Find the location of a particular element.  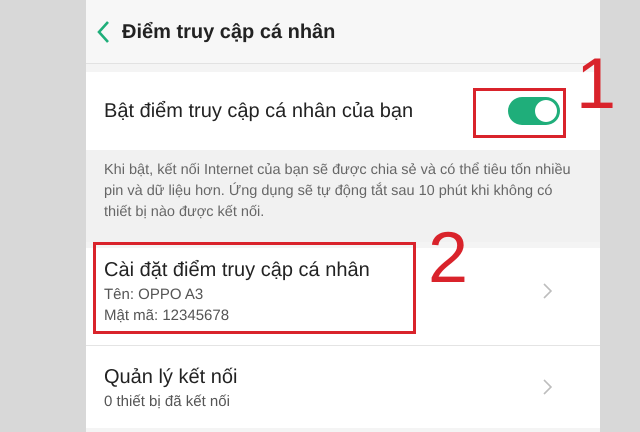

row-subtitle: Mật mã: 12345678 is located at coordinates (167, 316).